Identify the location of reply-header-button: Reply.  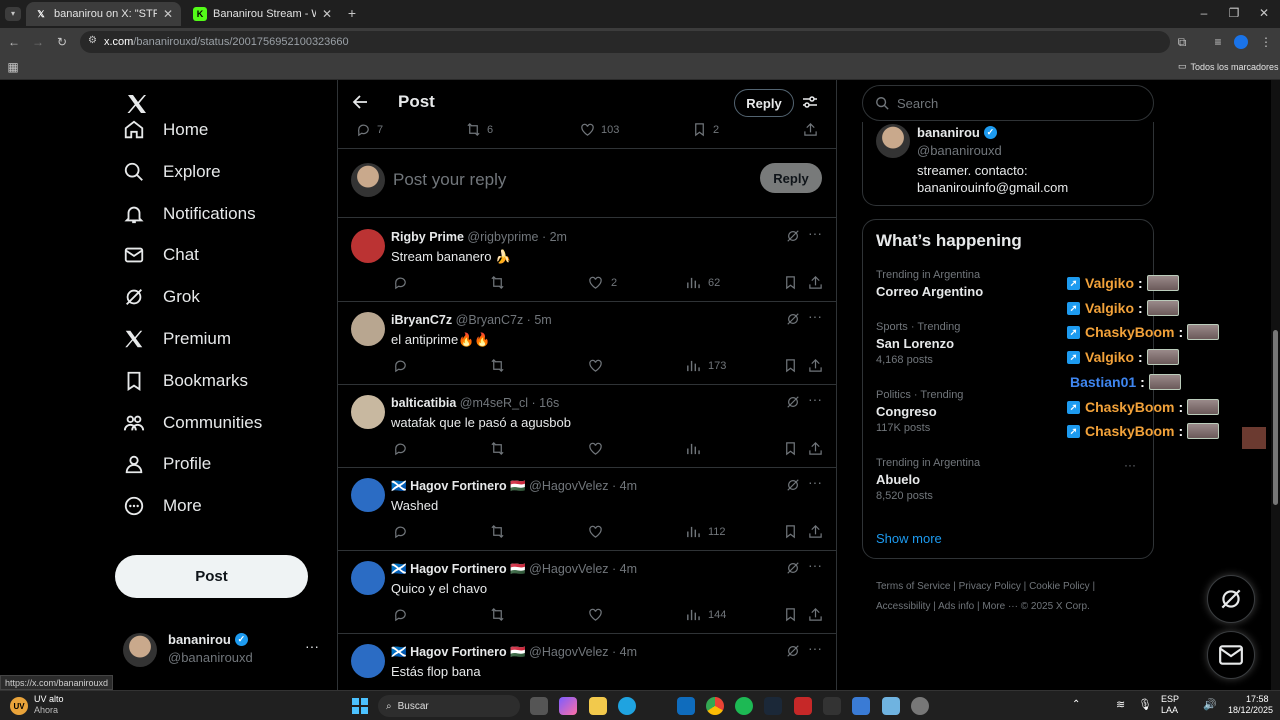
(764, 103).